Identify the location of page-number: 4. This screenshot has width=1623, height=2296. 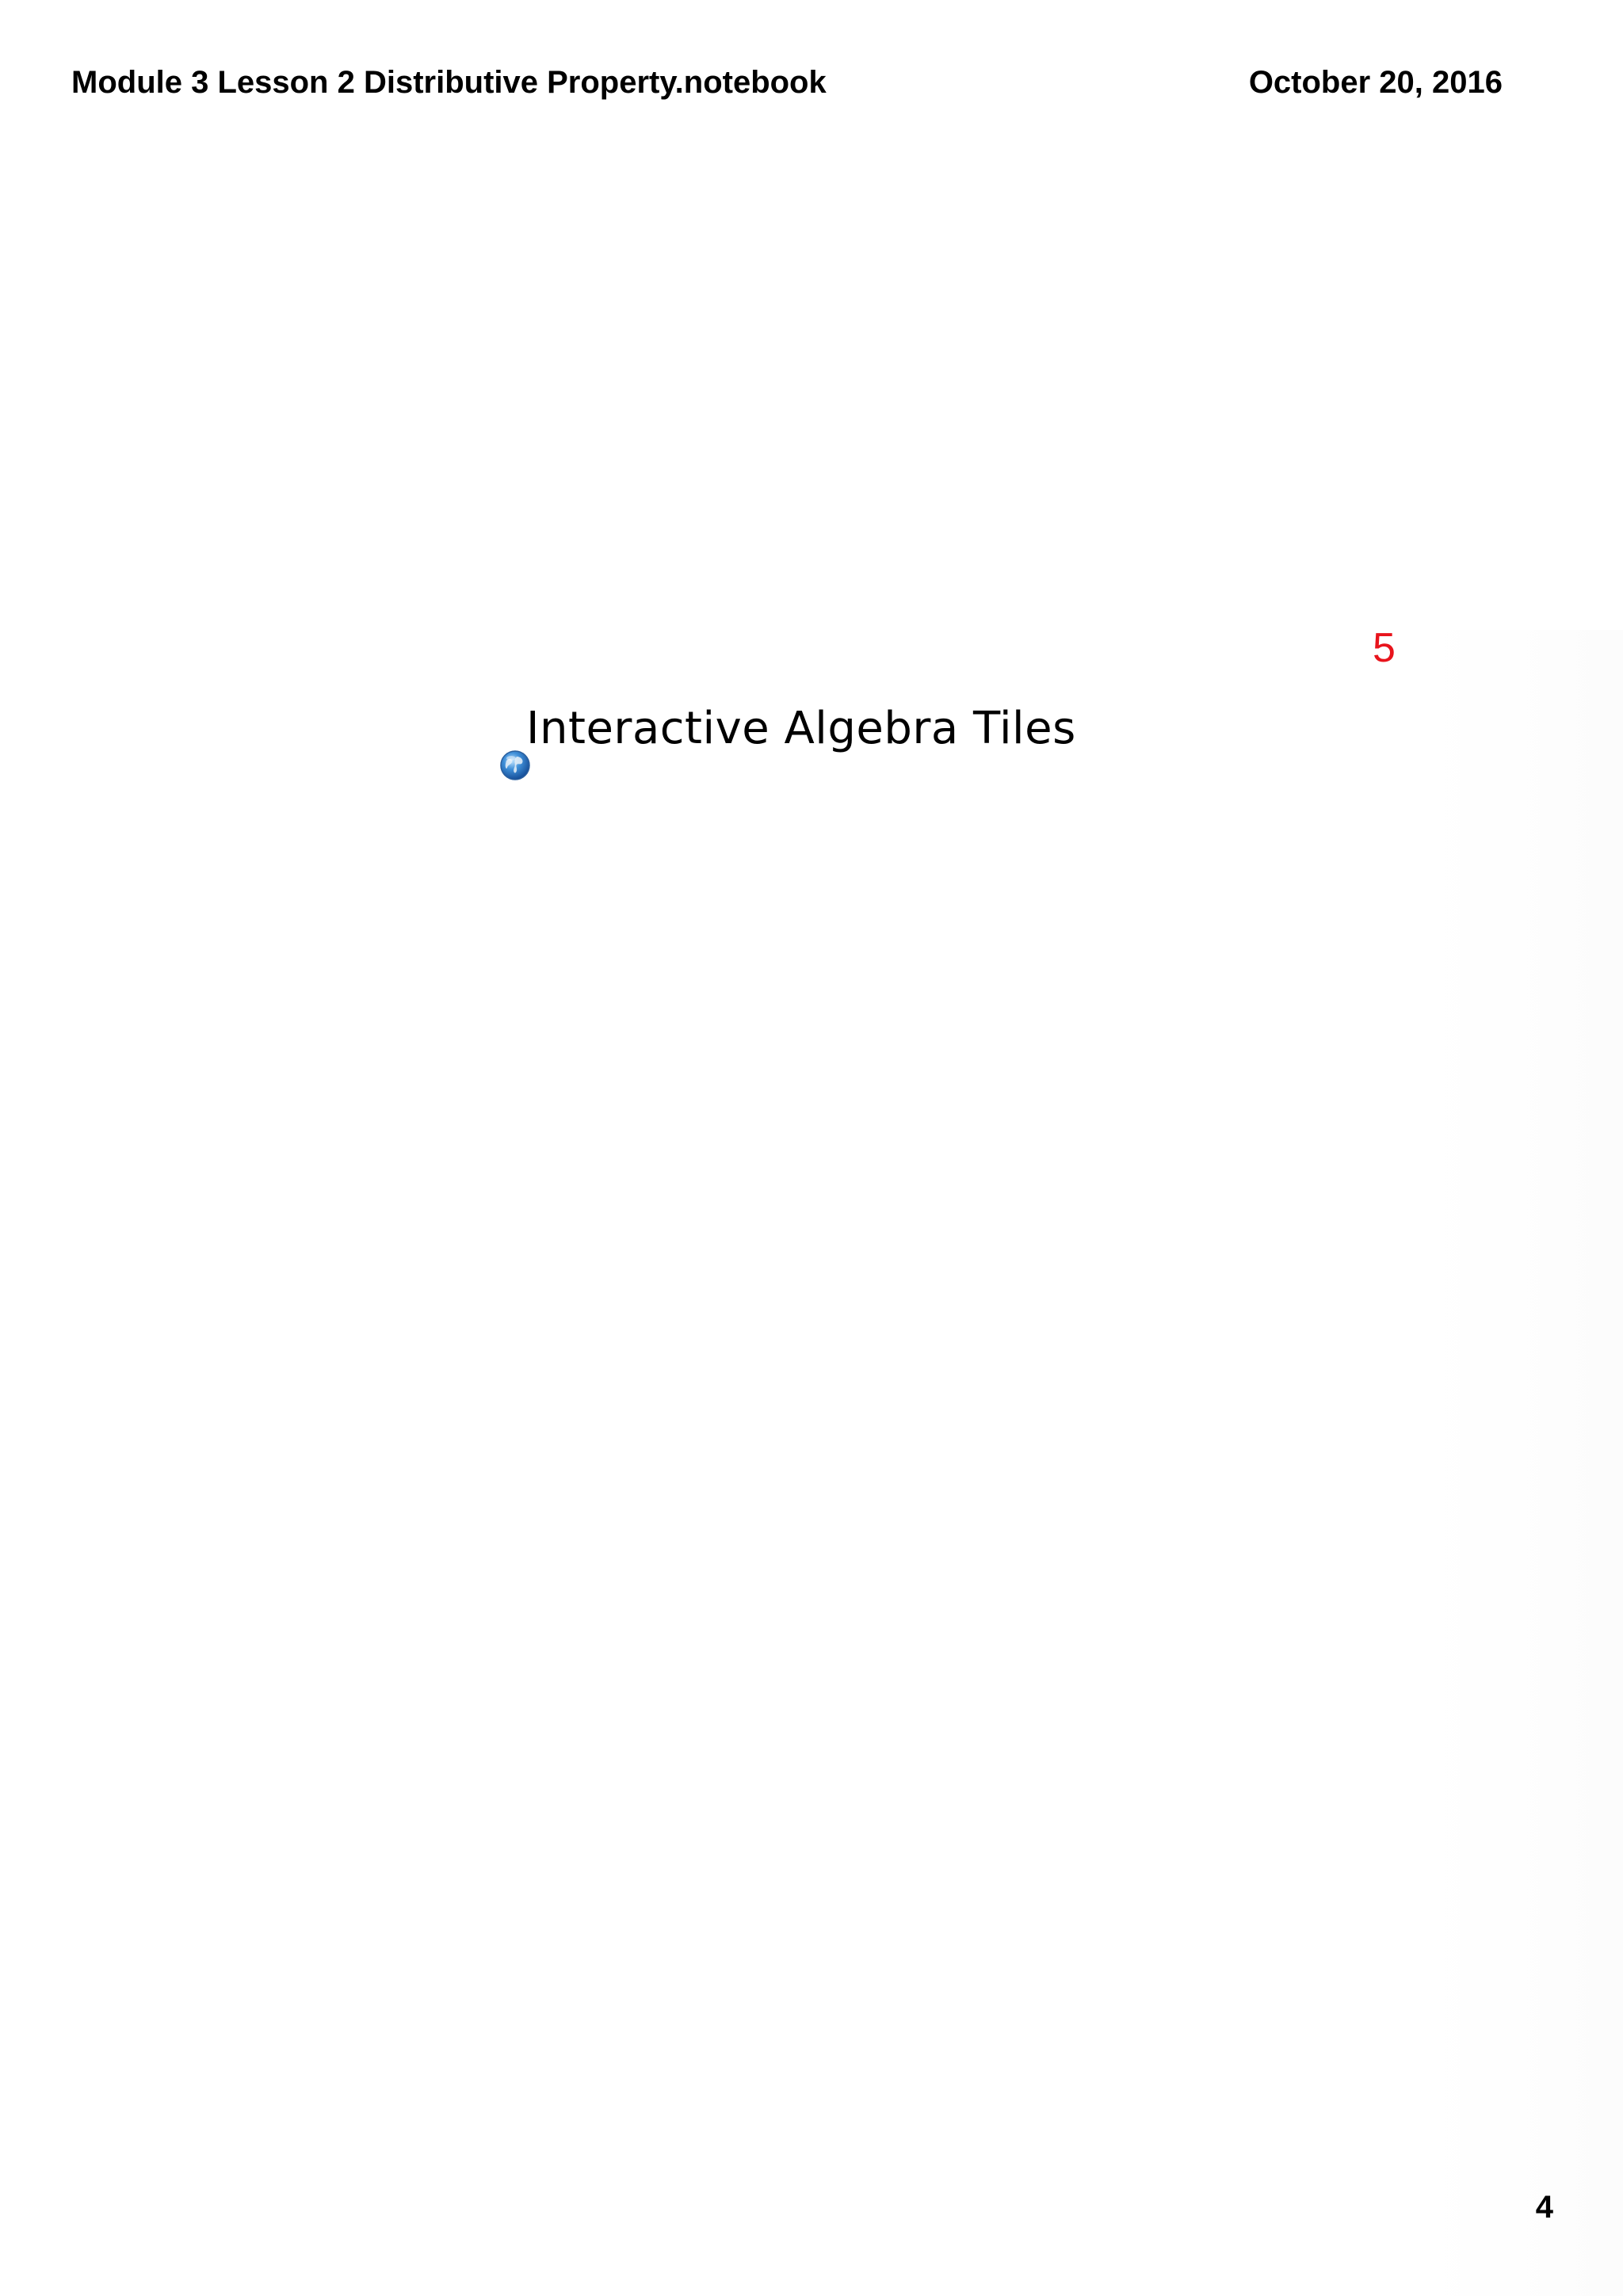
(1544, 2207).